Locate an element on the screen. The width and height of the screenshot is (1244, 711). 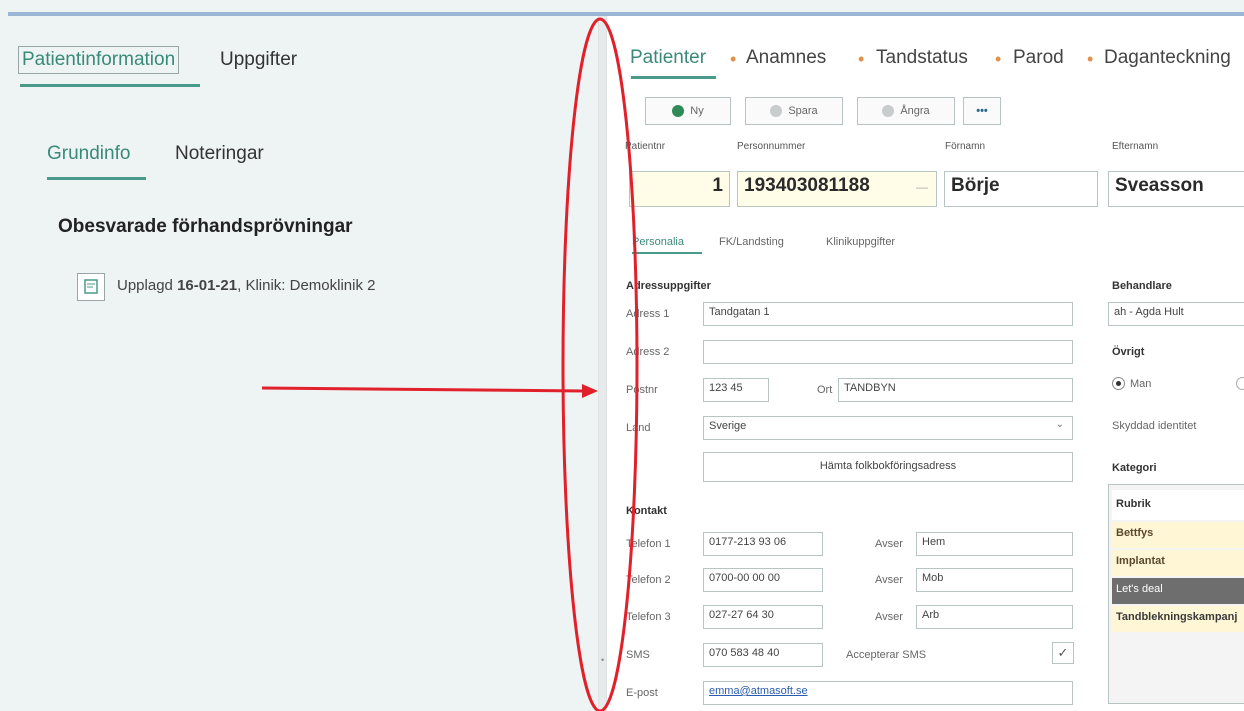
annotation-ellipse is located at coordinates (600, 364).